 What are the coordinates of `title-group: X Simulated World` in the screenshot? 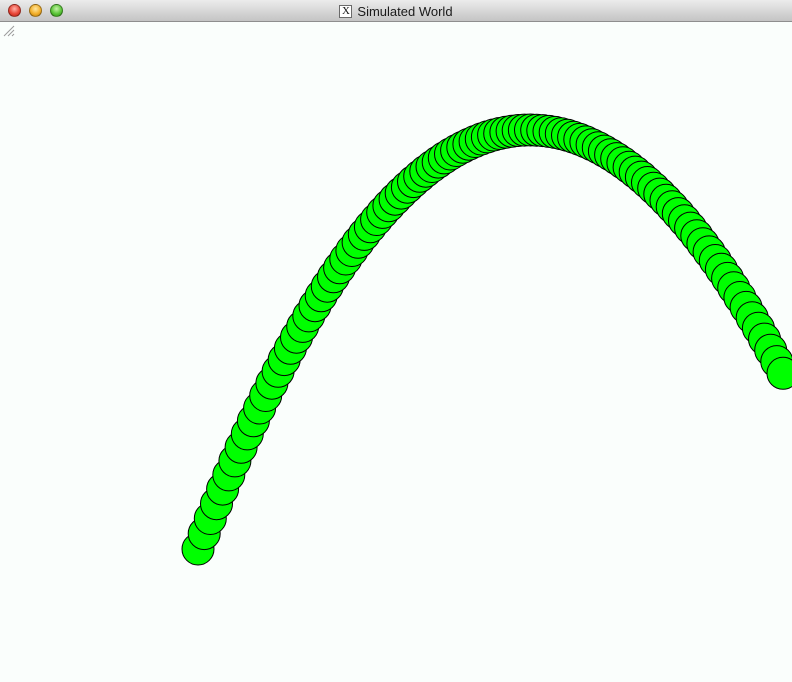 It's located at (396, 11).